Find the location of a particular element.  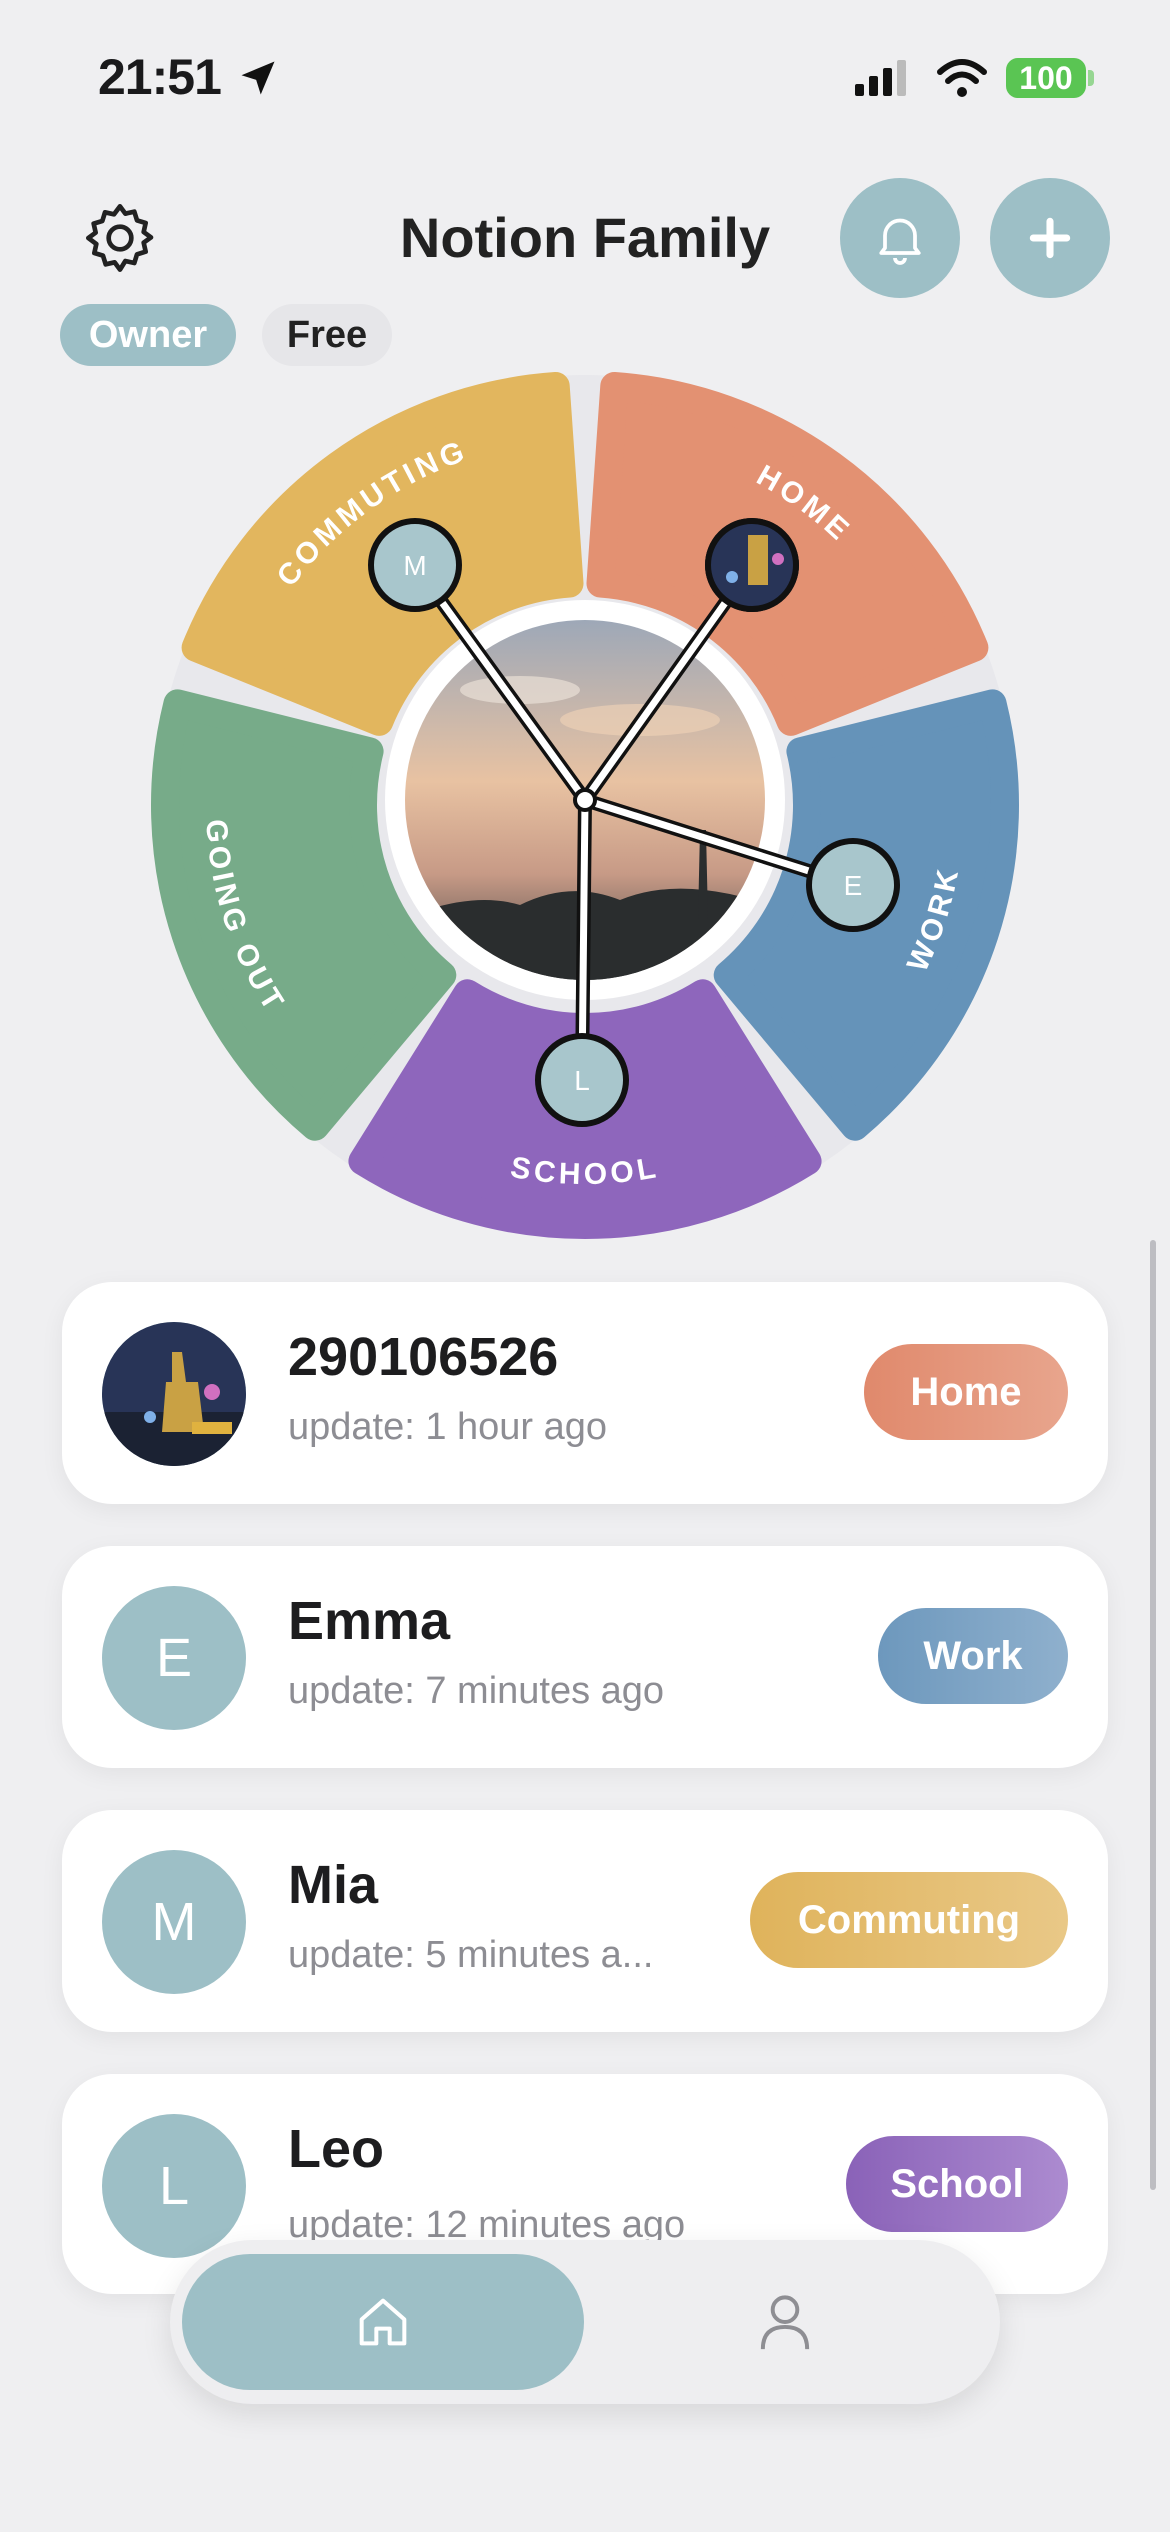

member-card: 290106526 update: 1 hour ago Home is located at coordinates (585, 1393).